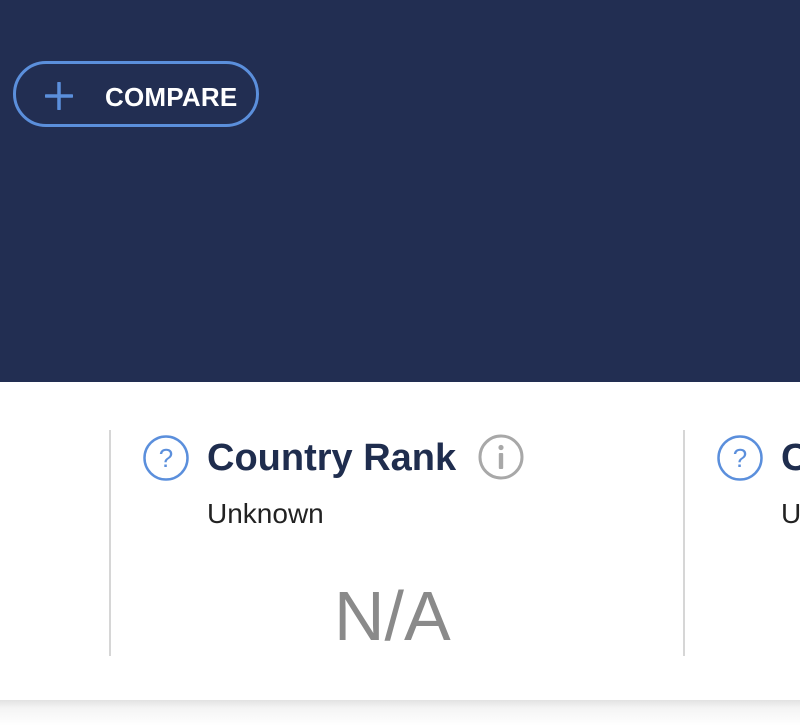 This screenshot has width=800, height=726. Describe the element at coordinates (392, 616) in the screenshot. I see `card-value: N/A` at that location.